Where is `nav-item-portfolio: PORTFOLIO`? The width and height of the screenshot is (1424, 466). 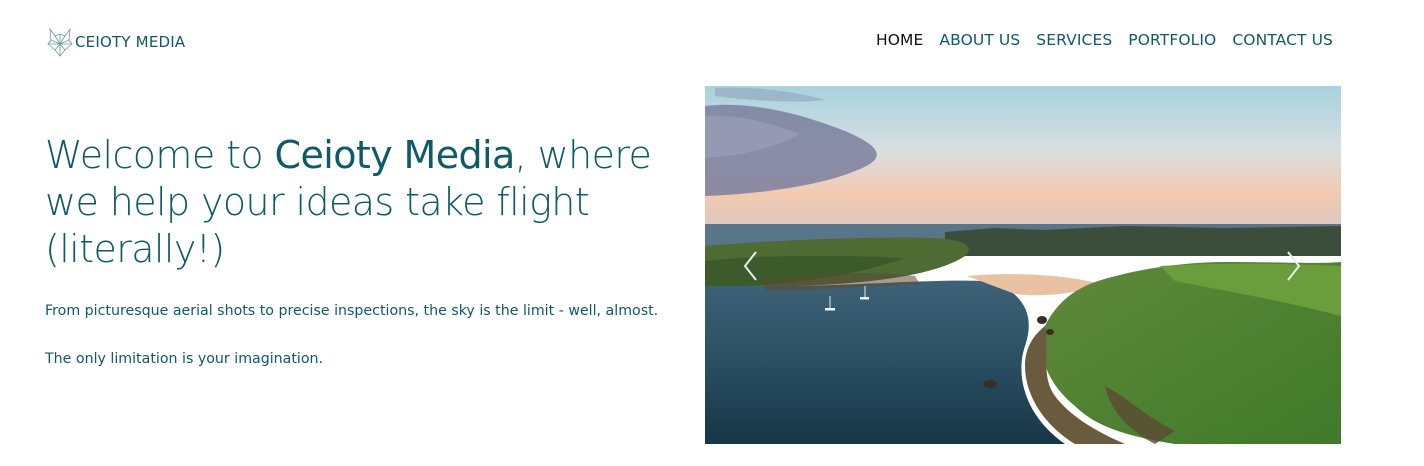 nav-item-portfolio: PORTFOLIO is located at coordinates (1172, 40).